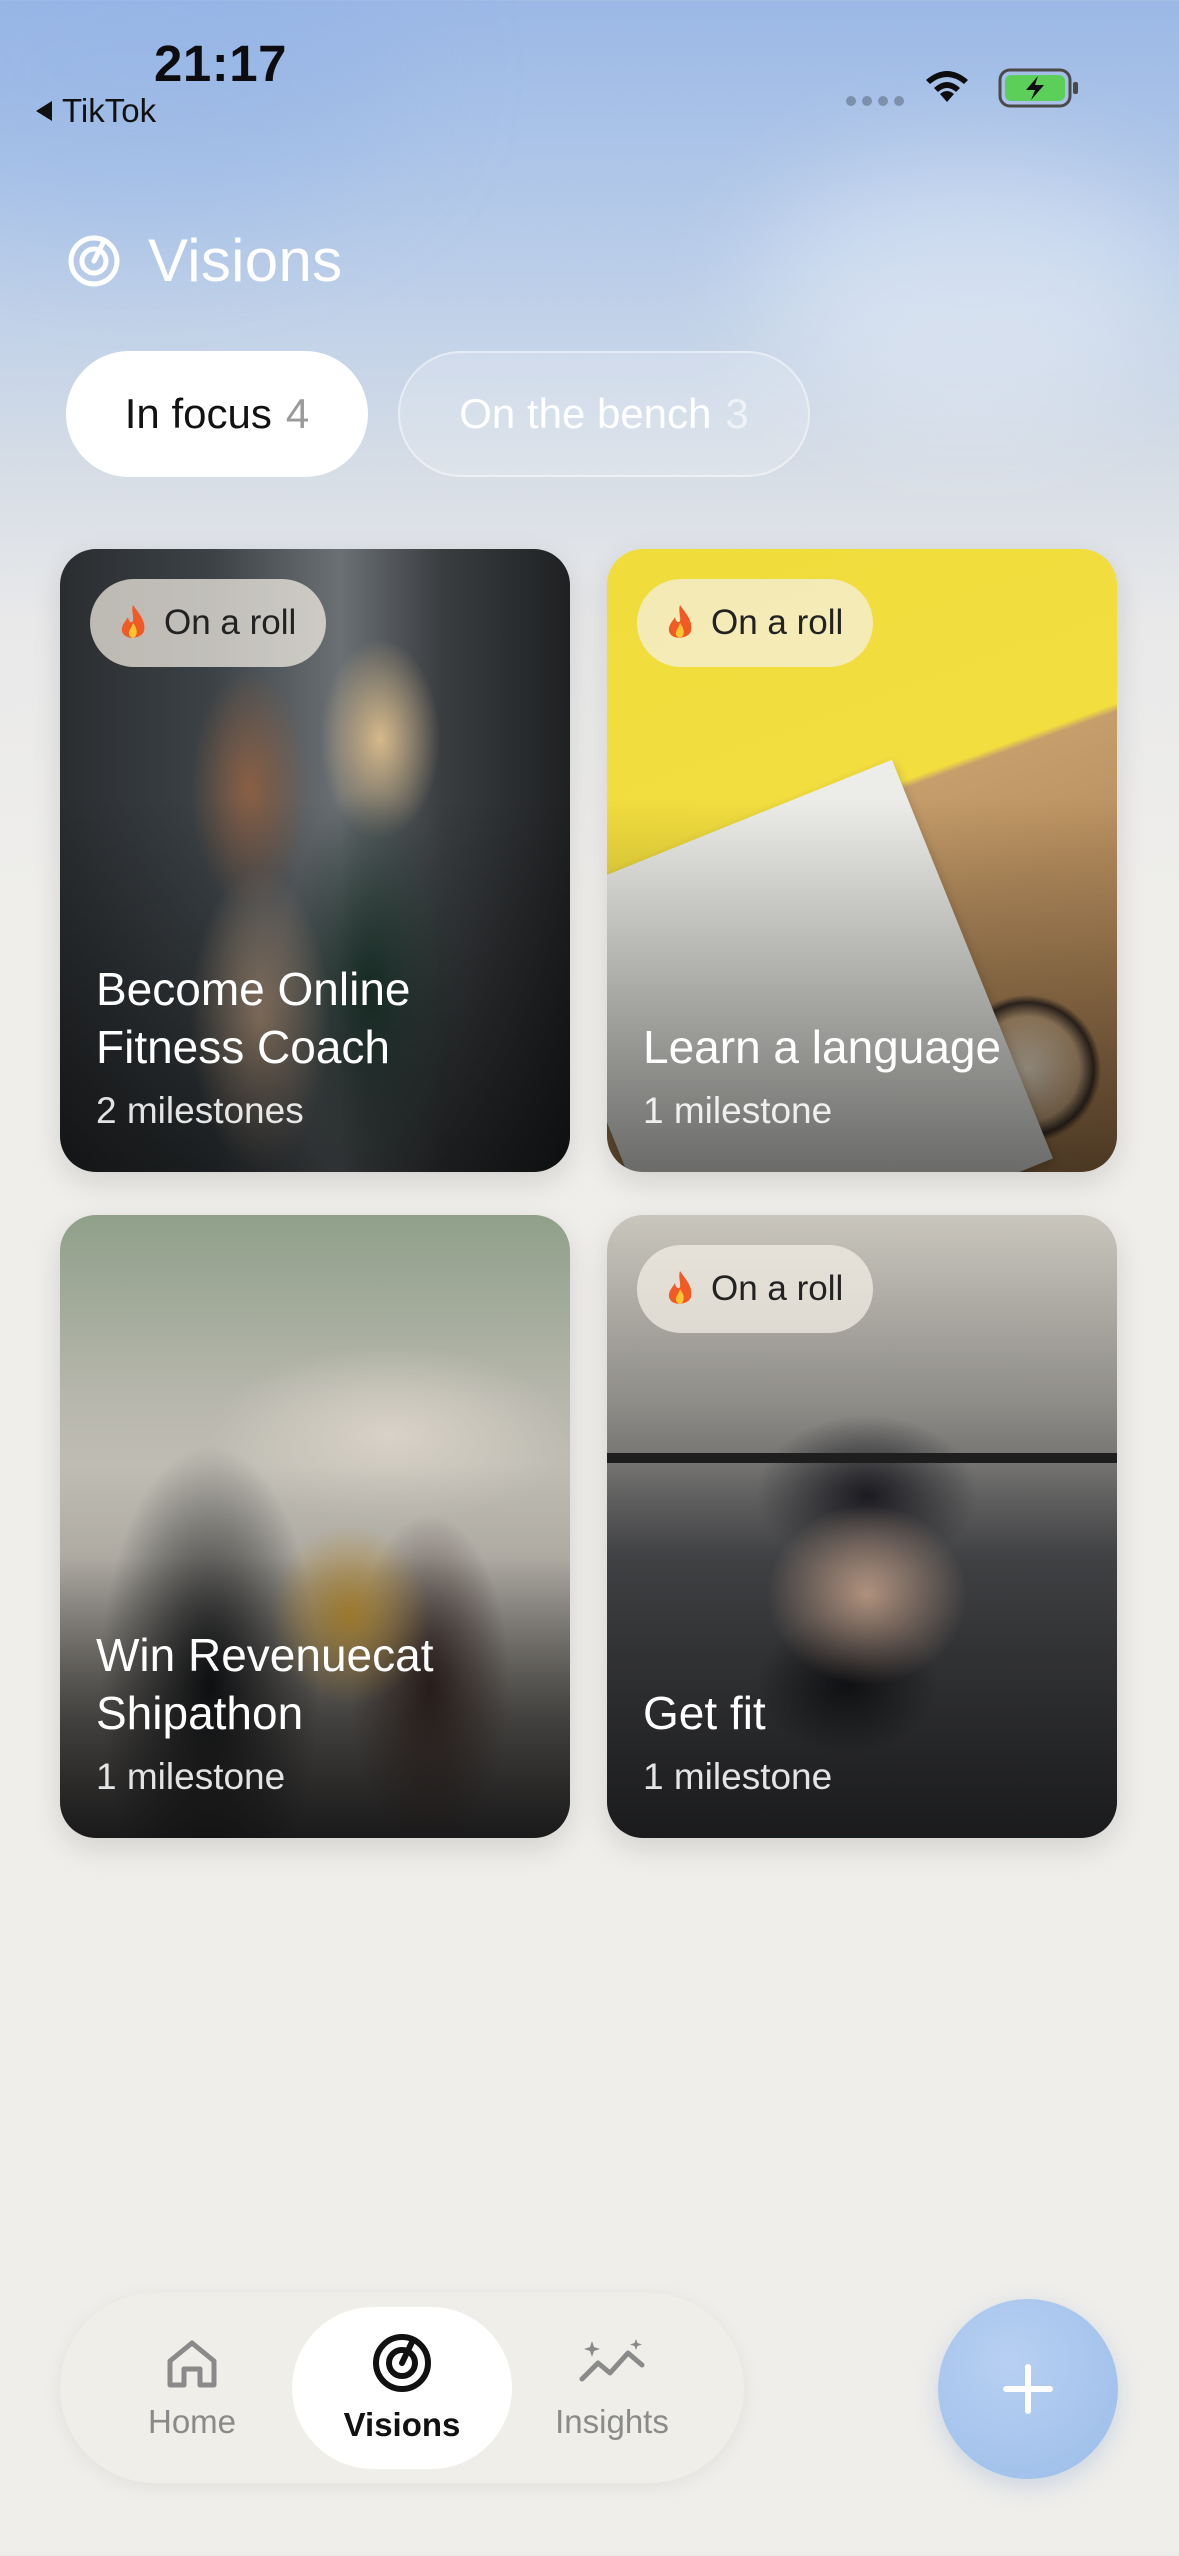 The height and width of the screenshot is (2556, 1179). Describe the element at coordinates (297, 413) in the screenshot. I see `tab-count: 4` at that location.